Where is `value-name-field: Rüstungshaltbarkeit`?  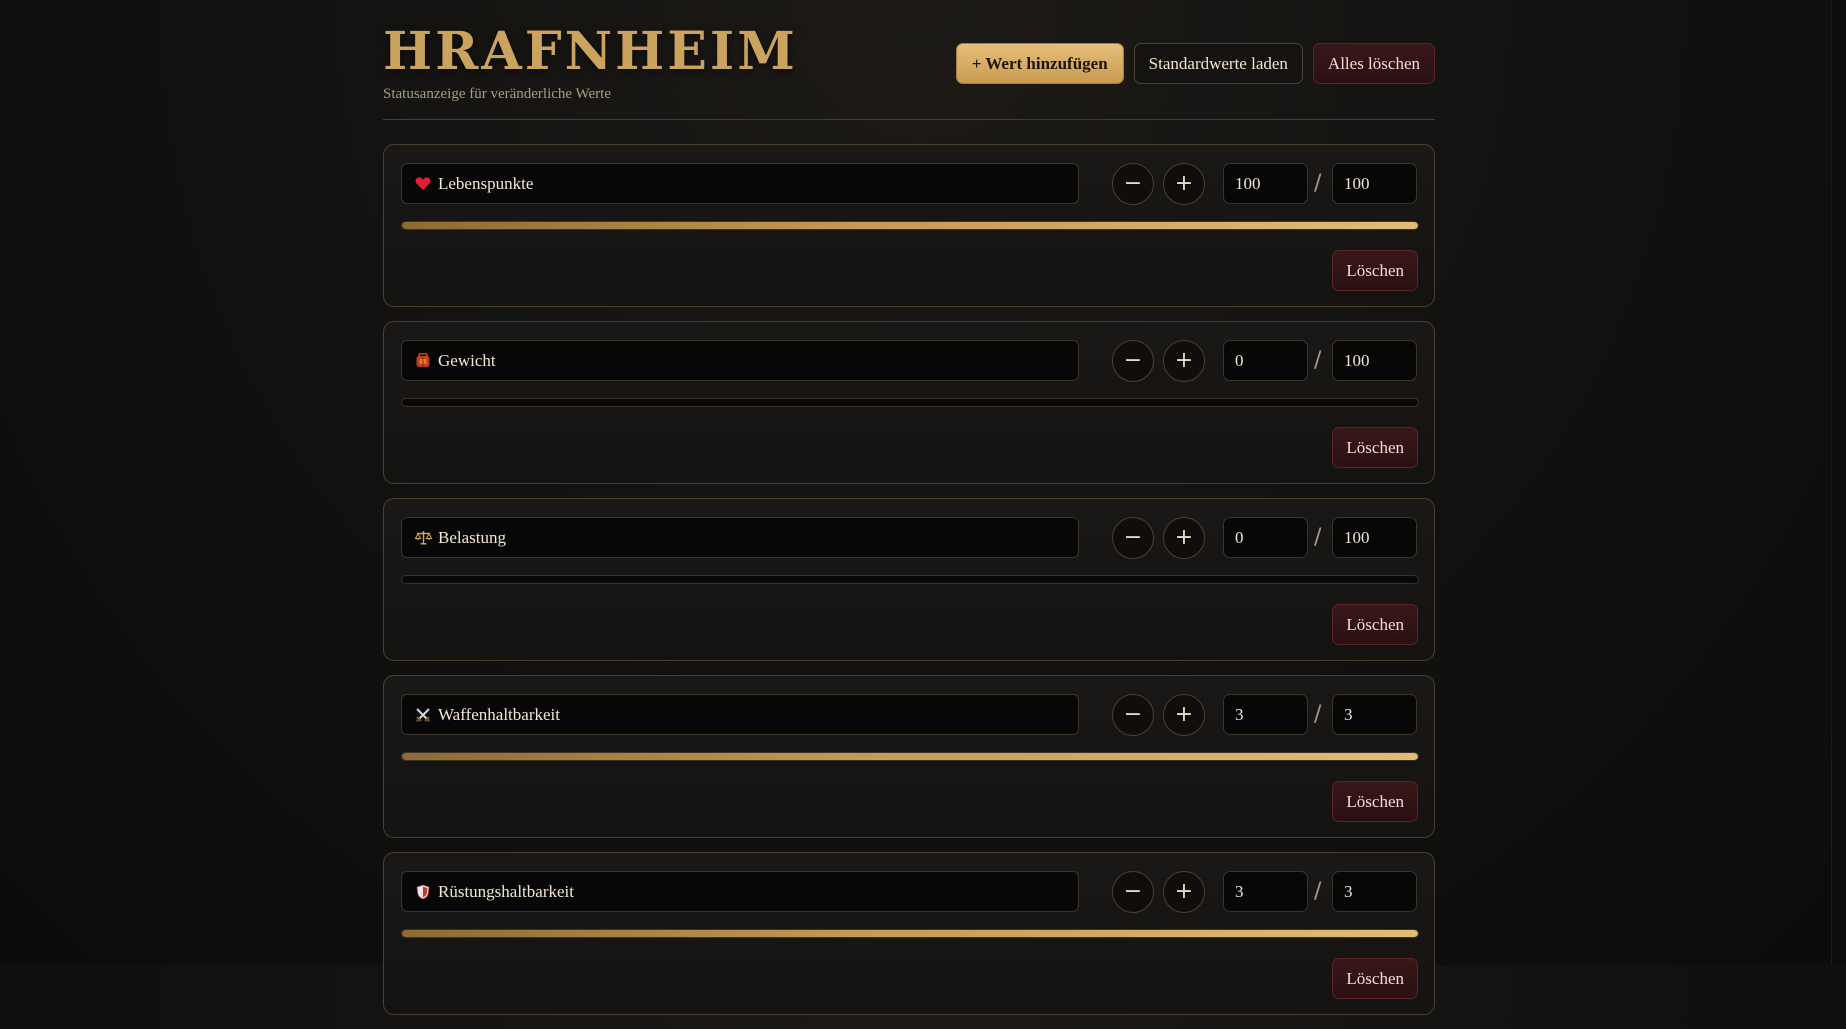 value-name-field: Rüstungshaltbarkeit is located at coordinates (740, 891).